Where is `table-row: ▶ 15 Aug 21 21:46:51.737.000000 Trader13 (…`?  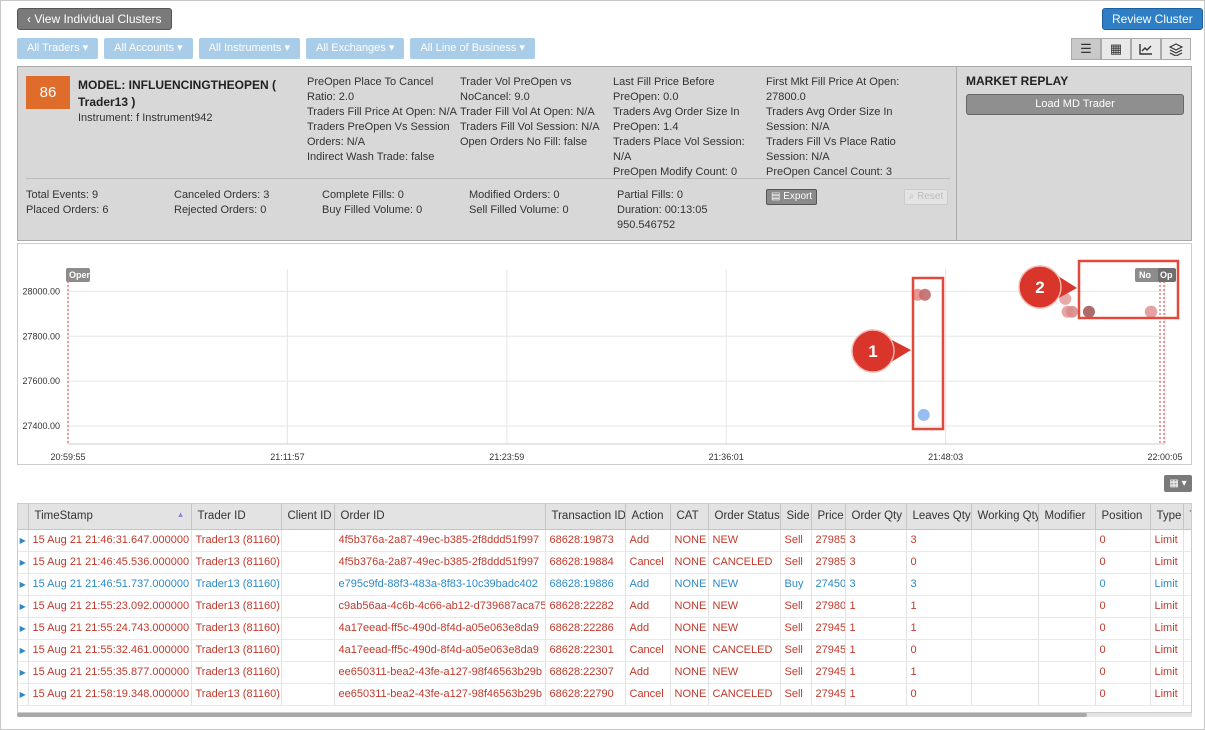 table-row: ▶ 15 Aug 21 21:46:51.737.000000 Trader13 (… is located at coordinates (604, 584).